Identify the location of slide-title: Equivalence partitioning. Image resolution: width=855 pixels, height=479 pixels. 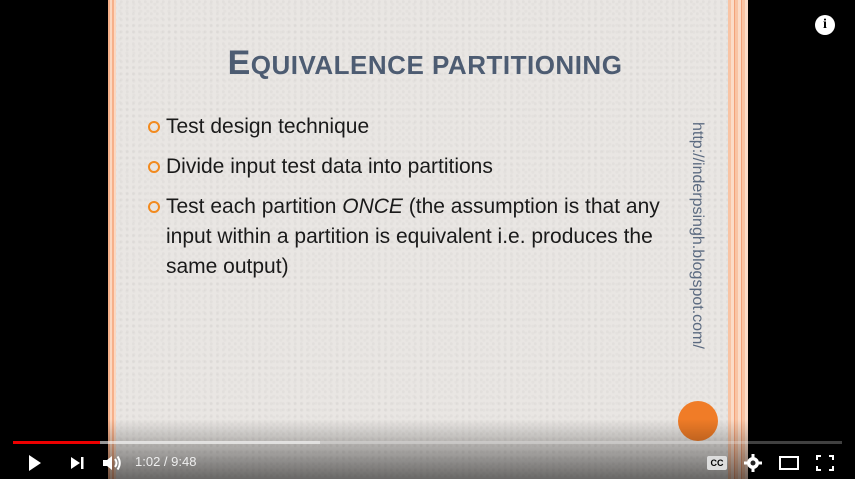
(425, 63).